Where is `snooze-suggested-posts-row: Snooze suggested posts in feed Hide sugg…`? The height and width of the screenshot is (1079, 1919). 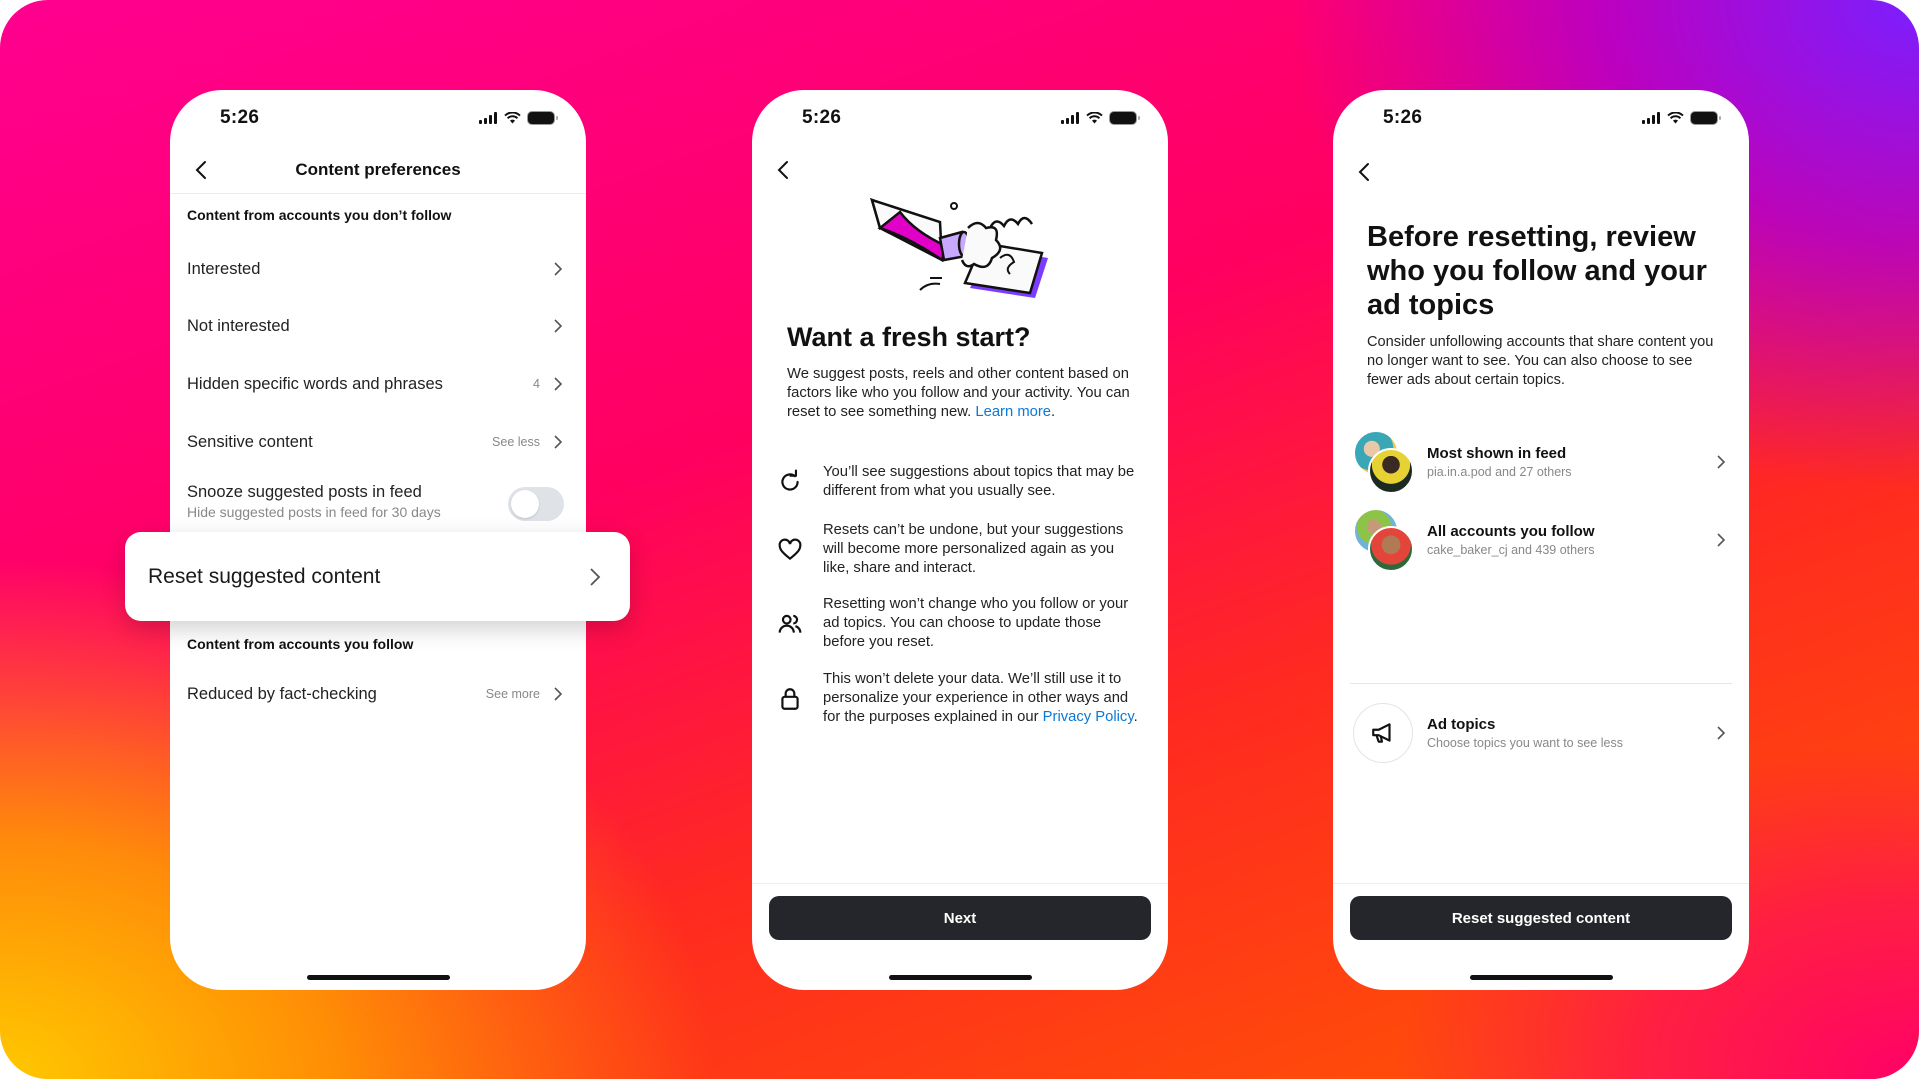
snooze-suggested-posts-row: Snooze suggested posts in feed Hide sugg… is located at coordinates (375, 508).